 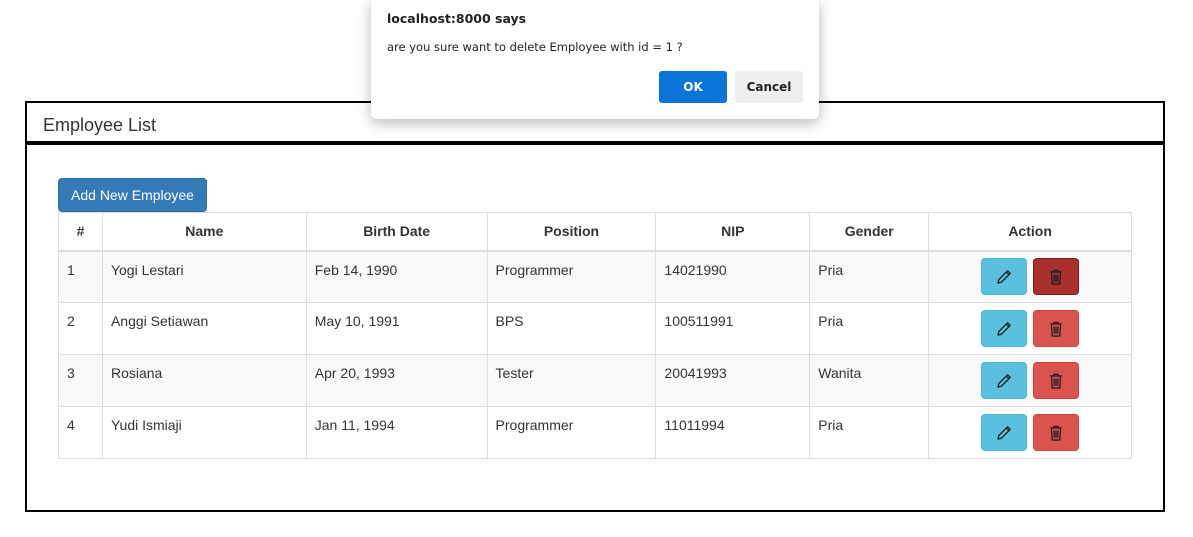 I want to click on cell-number: 1, so click(x=80, y=276).